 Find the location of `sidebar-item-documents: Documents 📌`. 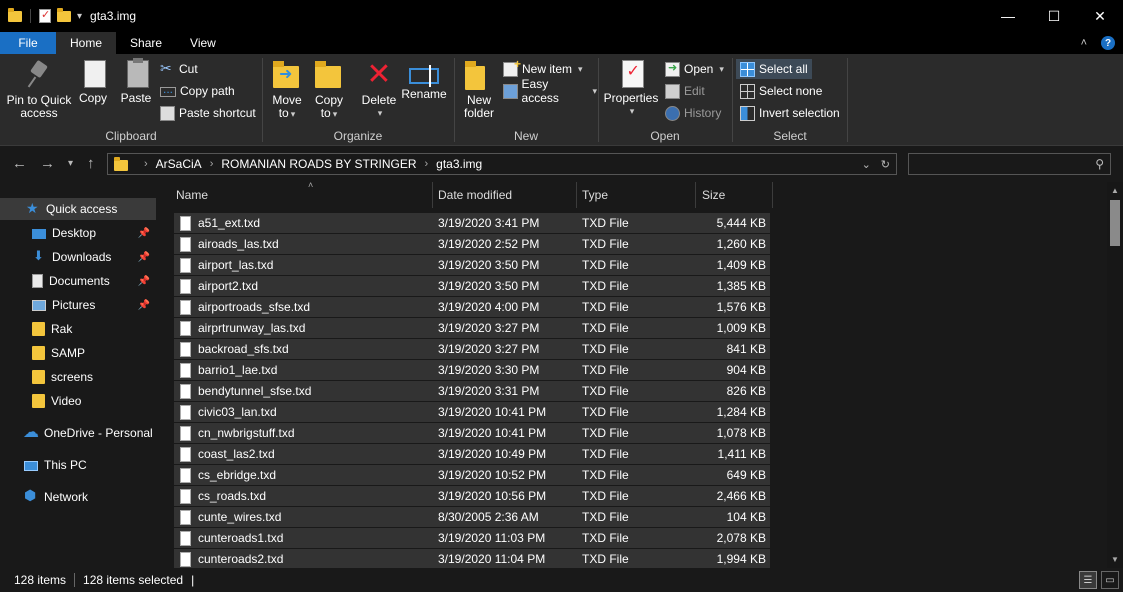

sidebar-item-documents: Documents 📌 is located at coordinates (78, 281).